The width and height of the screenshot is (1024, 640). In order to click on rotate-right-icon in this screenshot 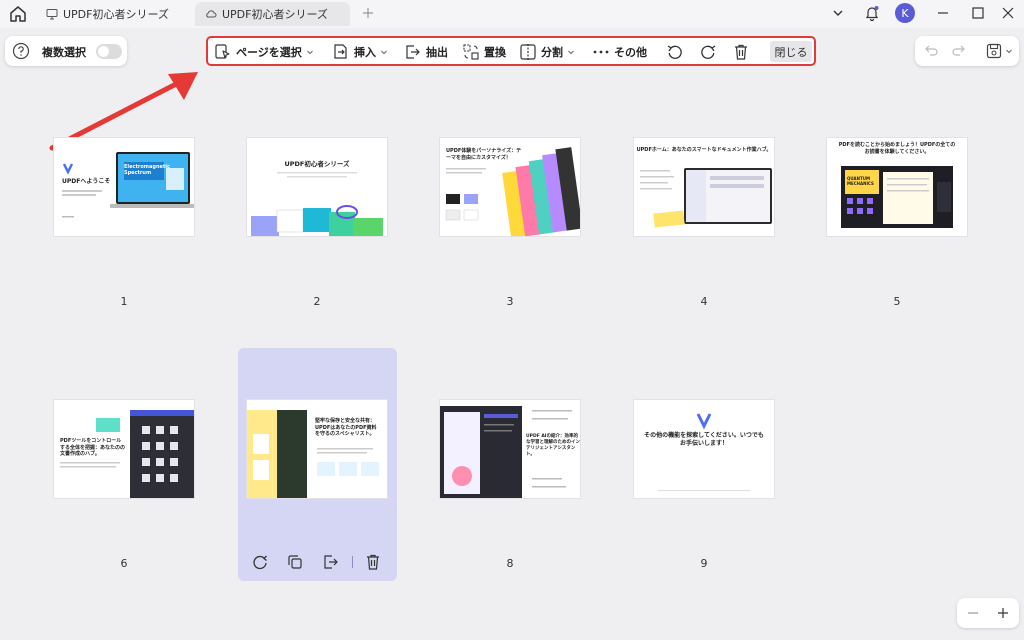, I will do `click(708, 52)`.